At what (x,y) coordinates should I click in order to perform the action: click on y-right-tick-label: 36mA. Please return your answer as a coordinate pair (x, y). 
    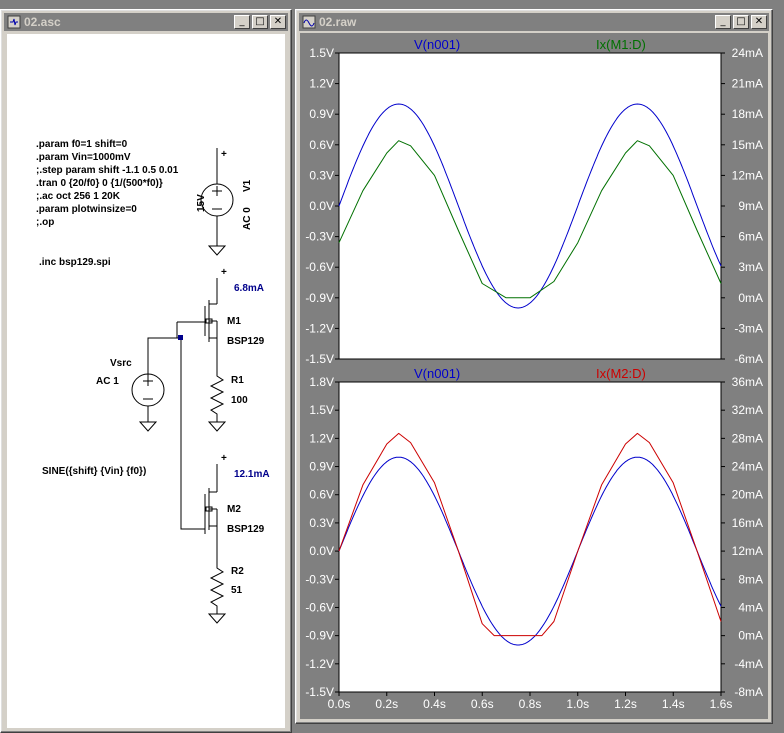
    Looking at the image, I should click on (747, 382).